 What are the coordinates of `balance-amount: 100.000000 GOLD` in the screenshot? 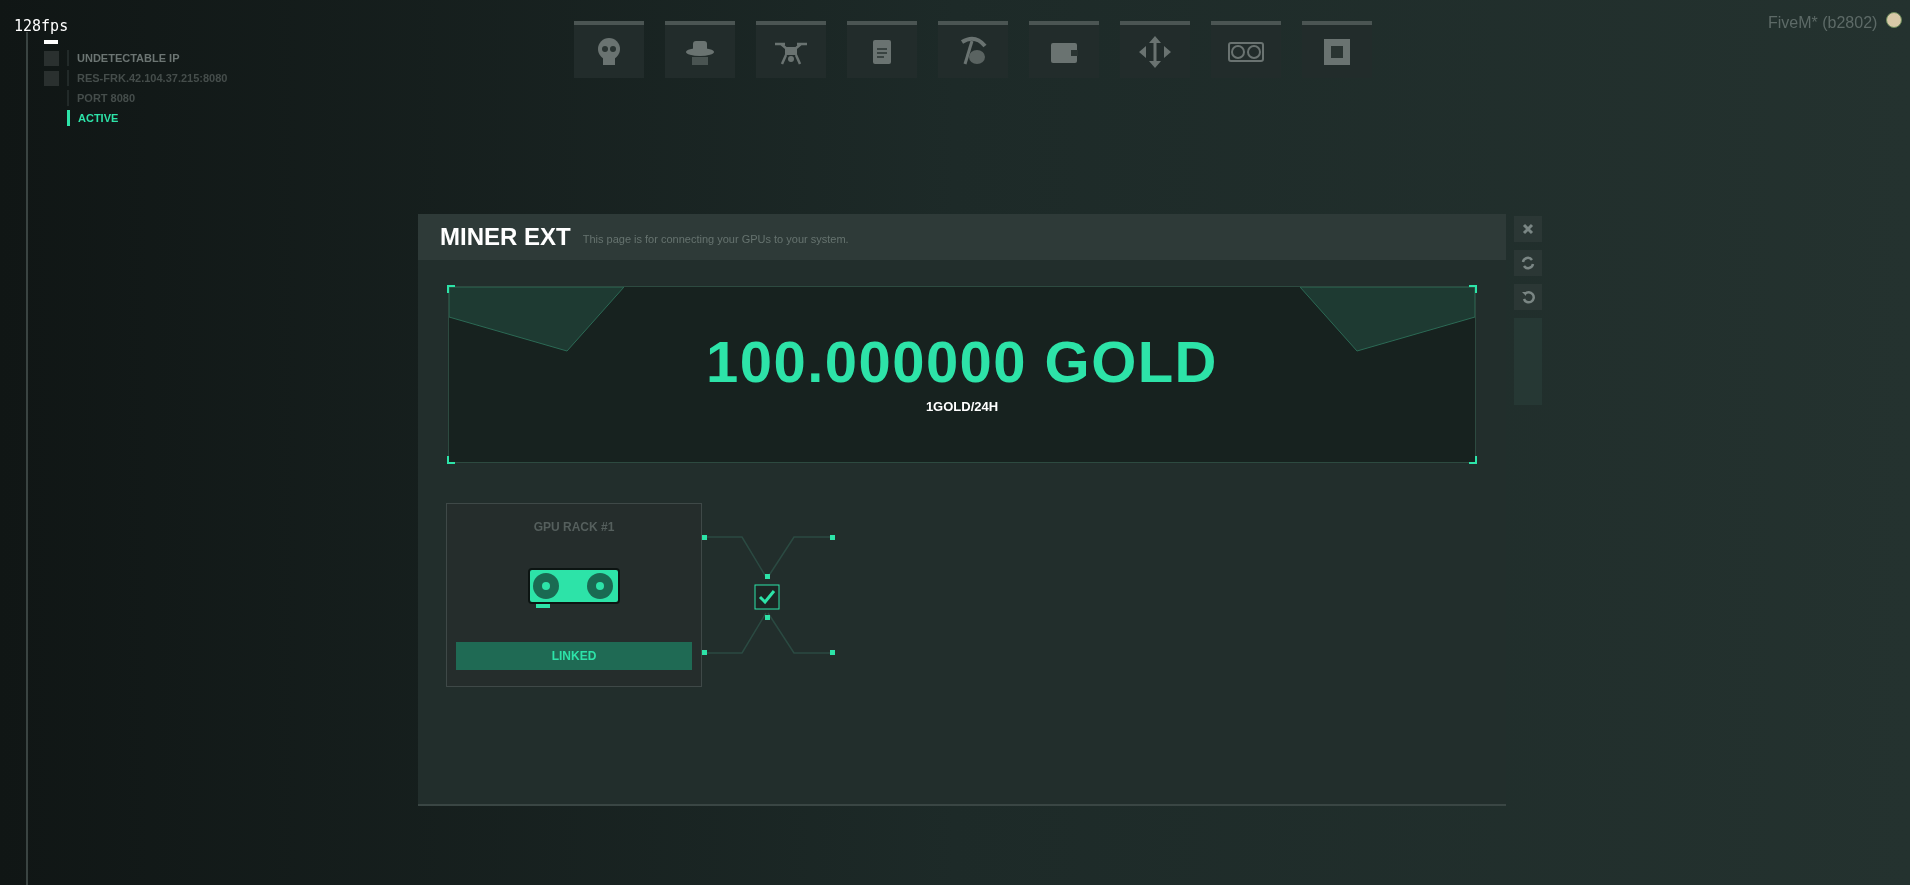 It's located at (962, 361).